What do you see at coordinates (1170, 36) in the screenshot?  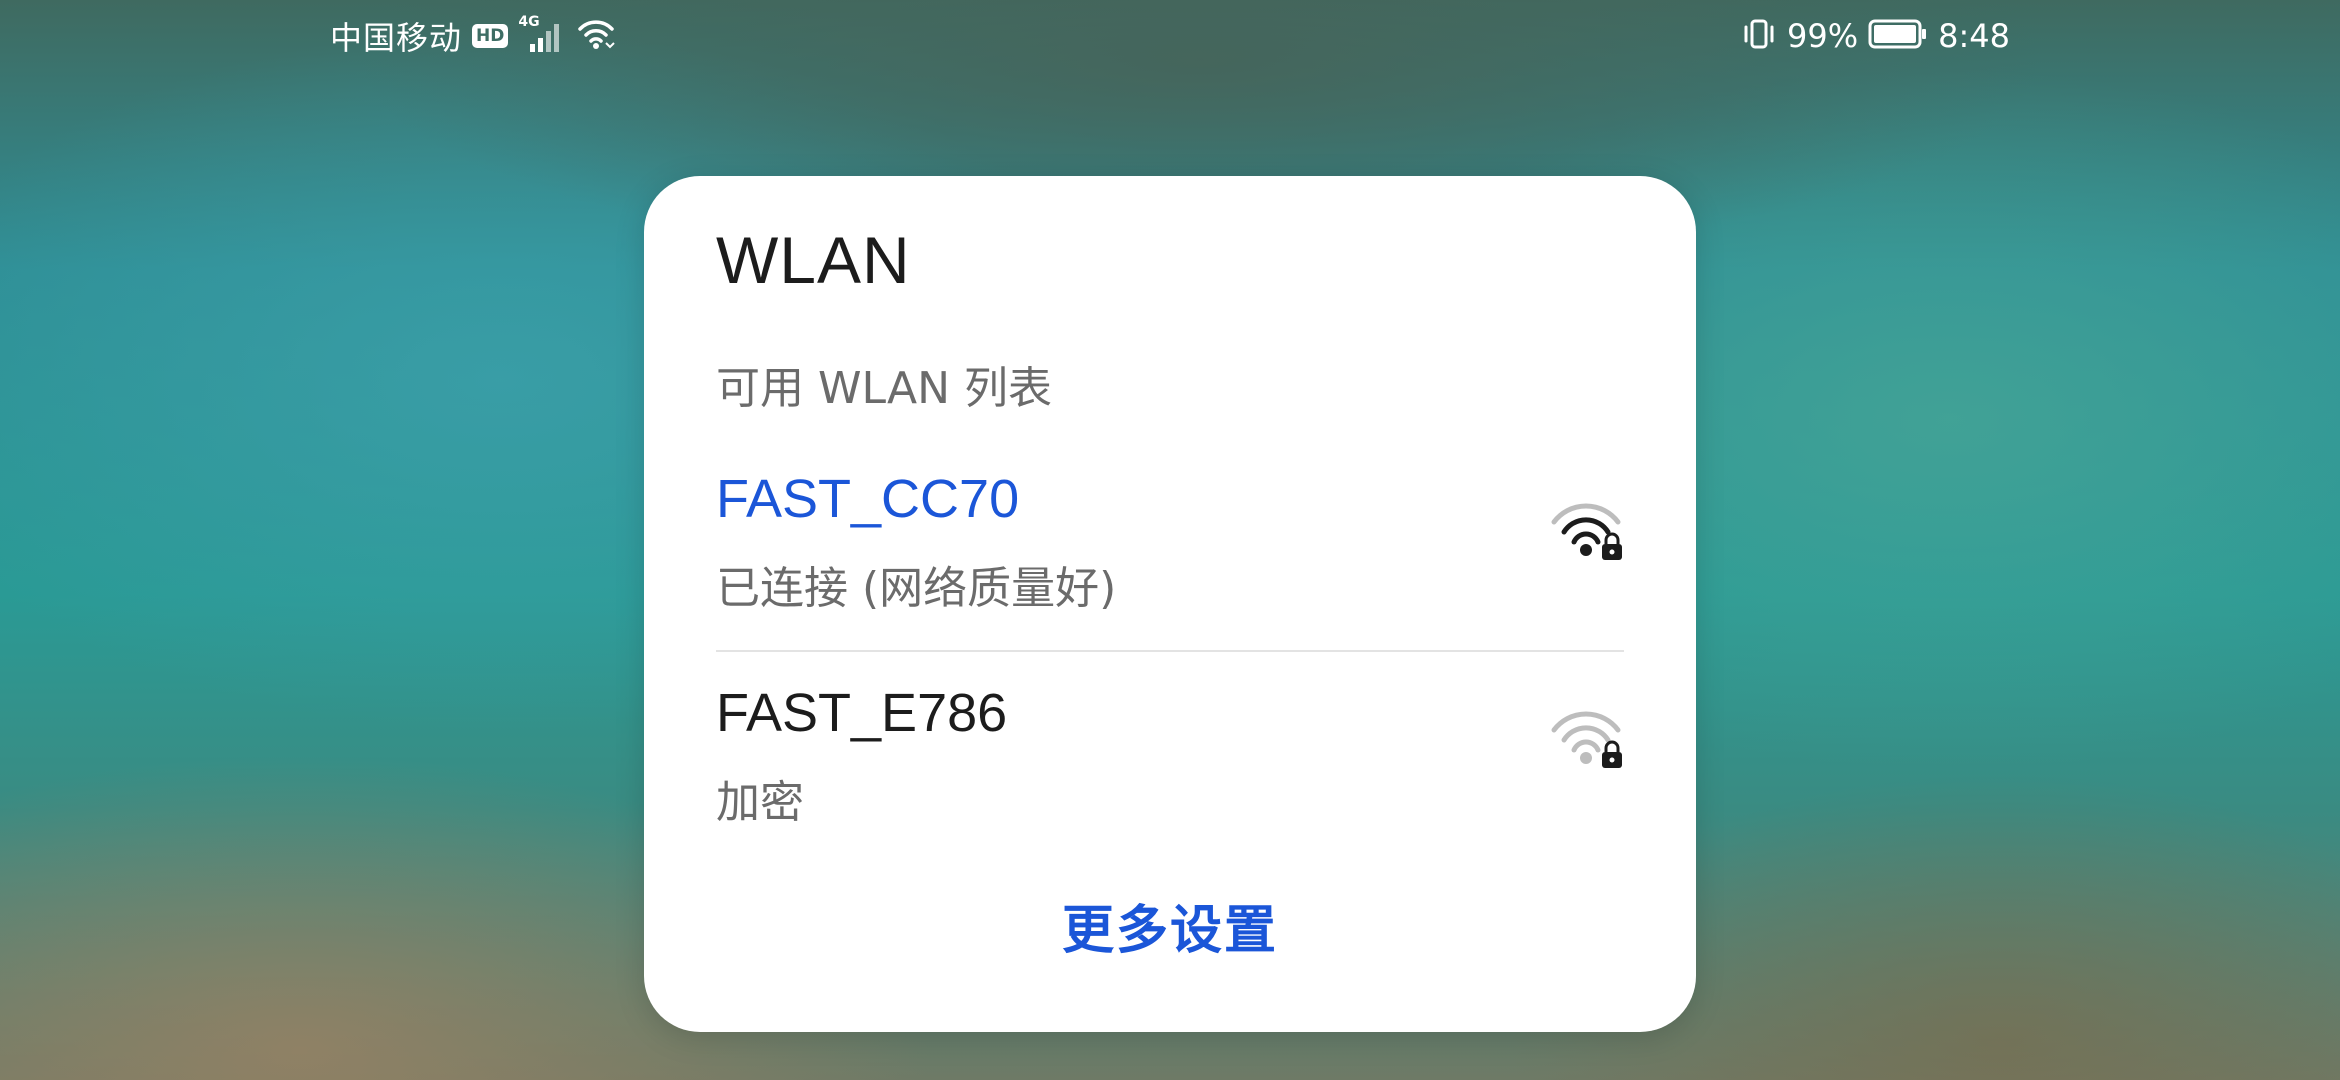 I see `status-bar: 中国移动 HD 4G 99% 8:48` at bounding box center [1170, 36].